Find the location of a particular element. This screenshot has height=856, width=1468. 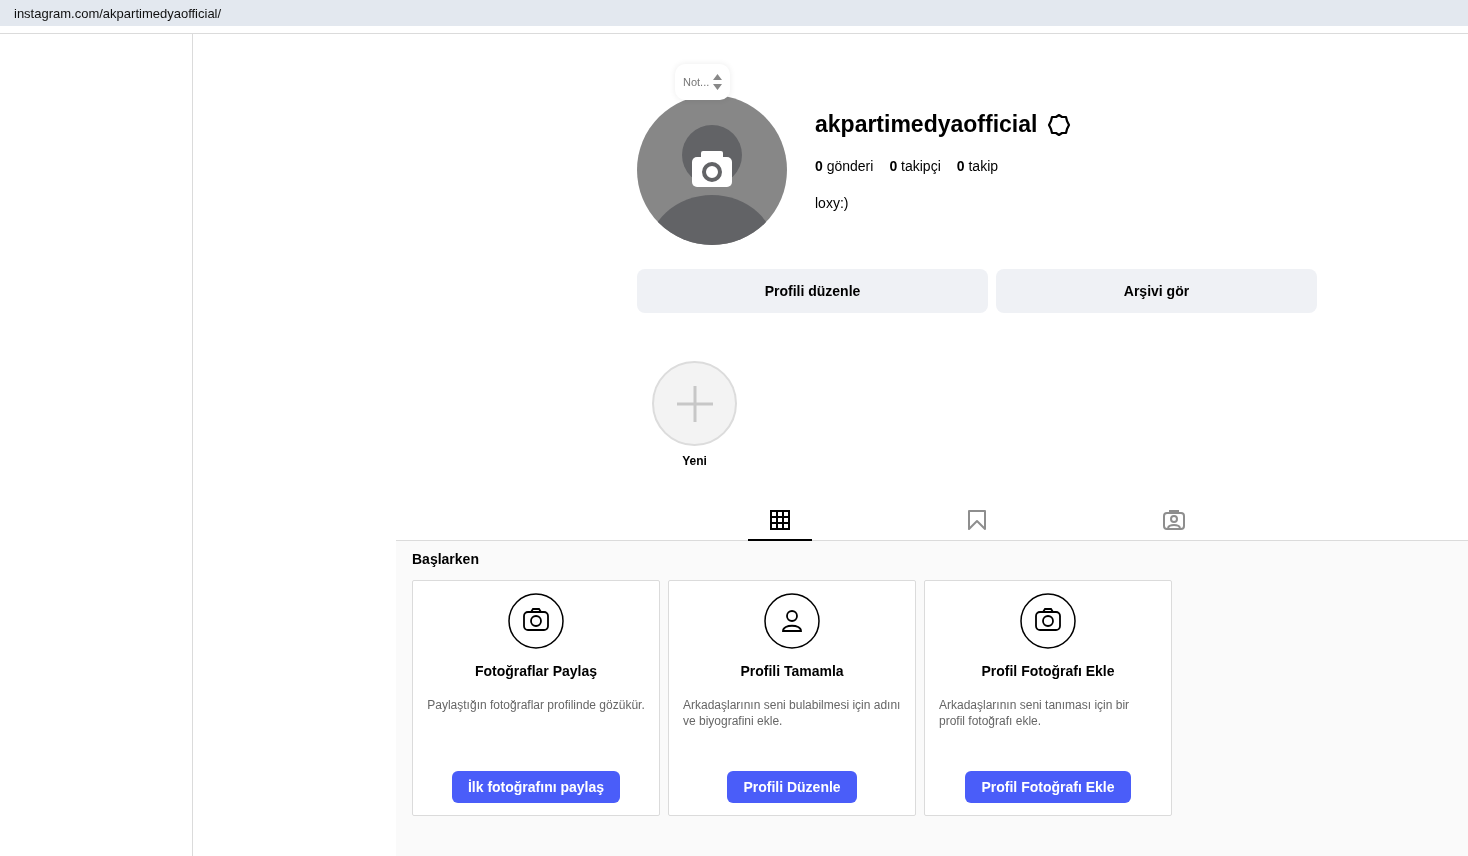

card-title: Profil Fotoğrafı Ekle is located at coordinates (1048, 671).